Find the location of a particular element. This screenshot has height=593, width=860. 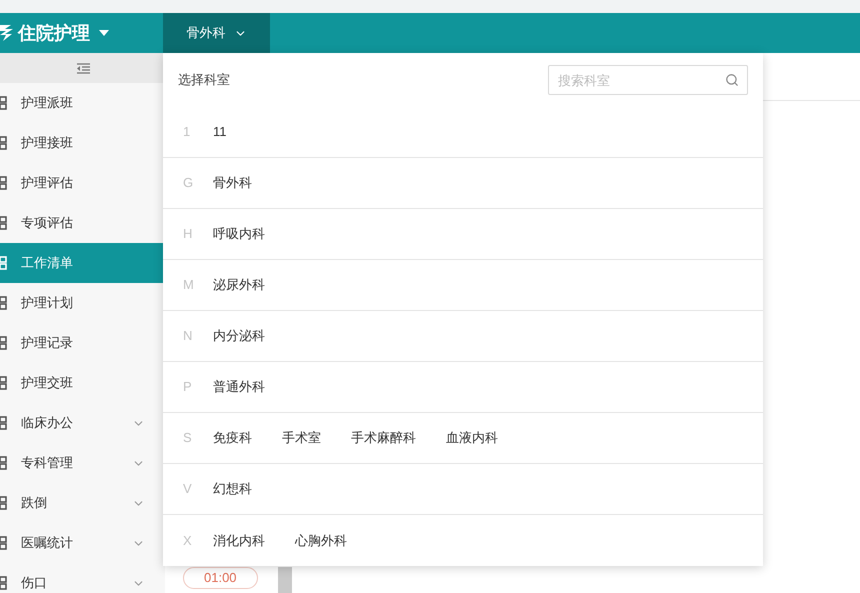

sidebar-item: 临床办公 is located at coordinates (82, 423).